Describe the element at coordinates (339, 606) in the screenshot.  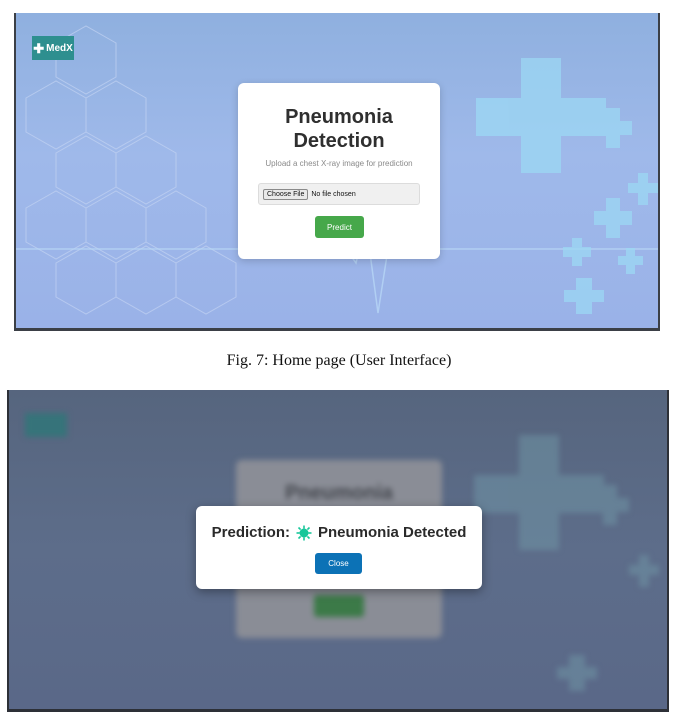
I see `predict-button-blurred` at that location.